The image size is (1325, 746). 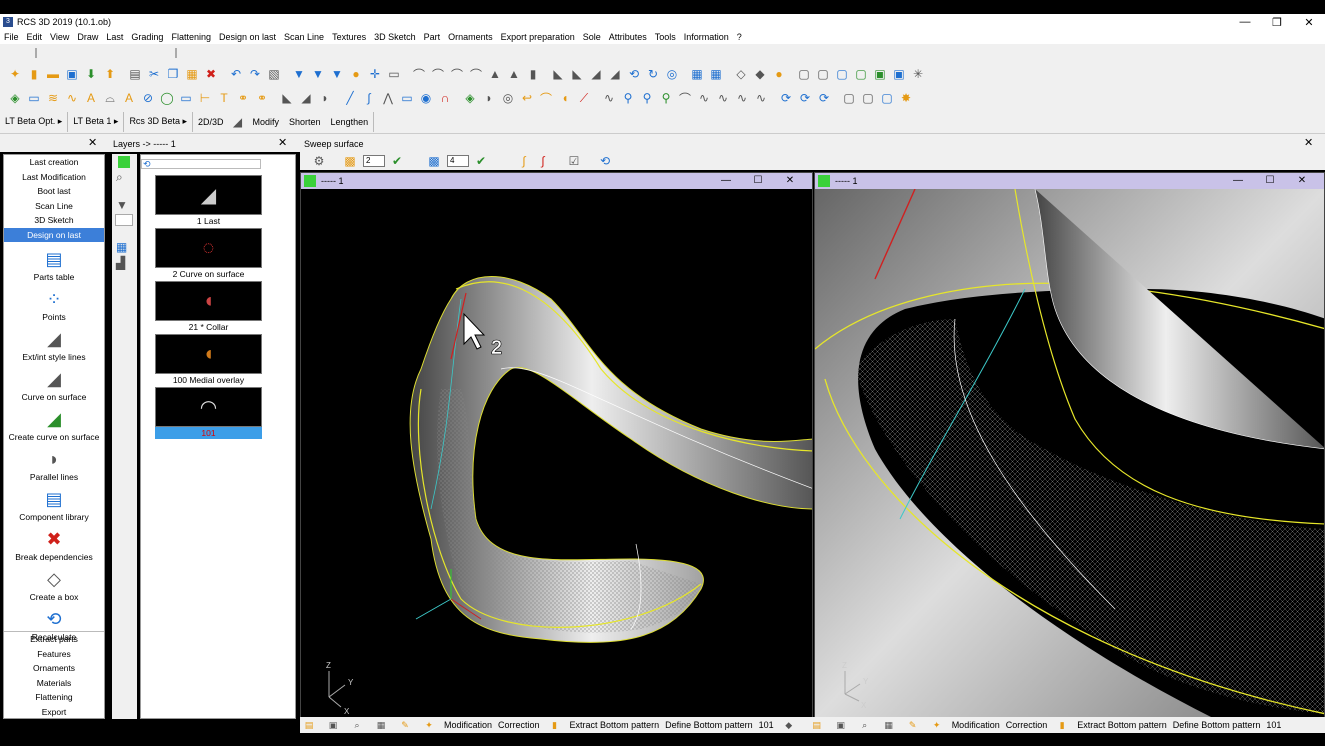 I want to click on redo-icon: ↷, so click(x=255, y=74).